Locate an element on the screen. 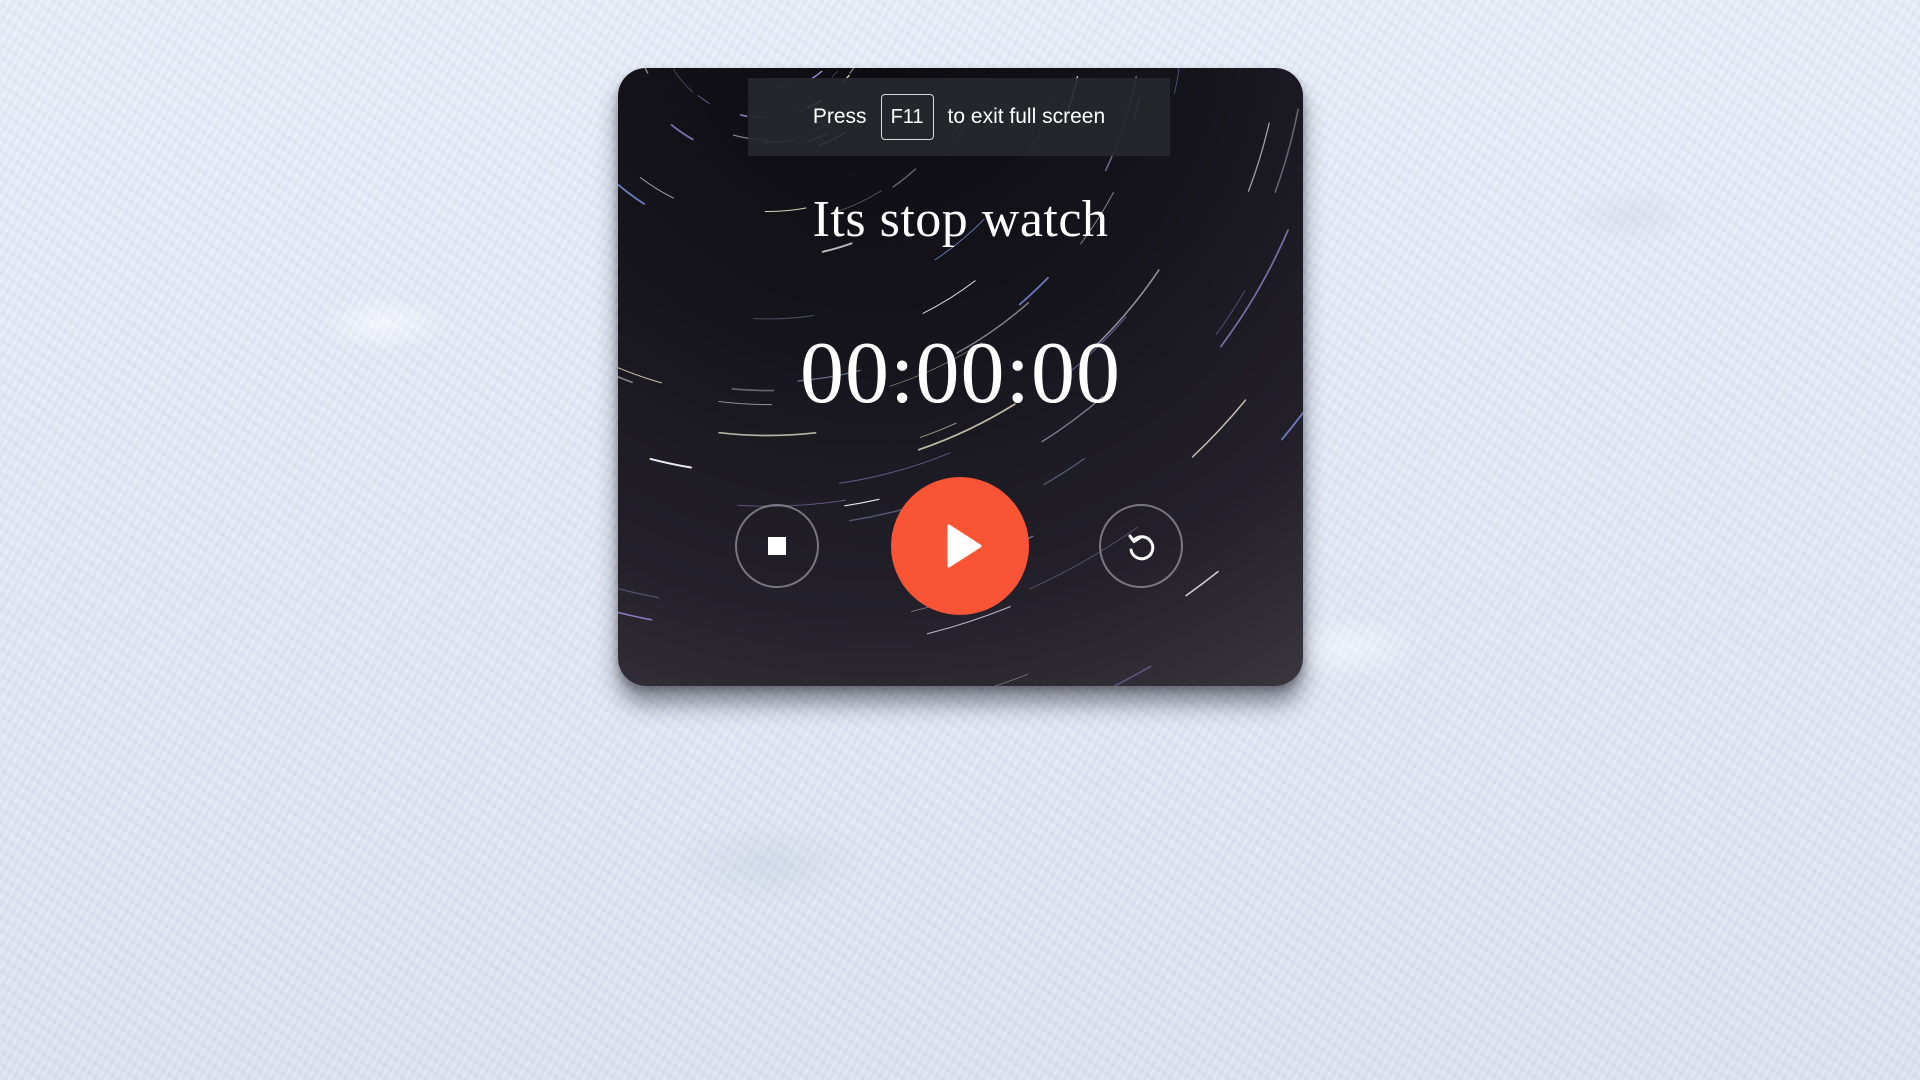 The width and height of the screenshot is (1920, 1080). stop-button is located at coordinates (777, 546).